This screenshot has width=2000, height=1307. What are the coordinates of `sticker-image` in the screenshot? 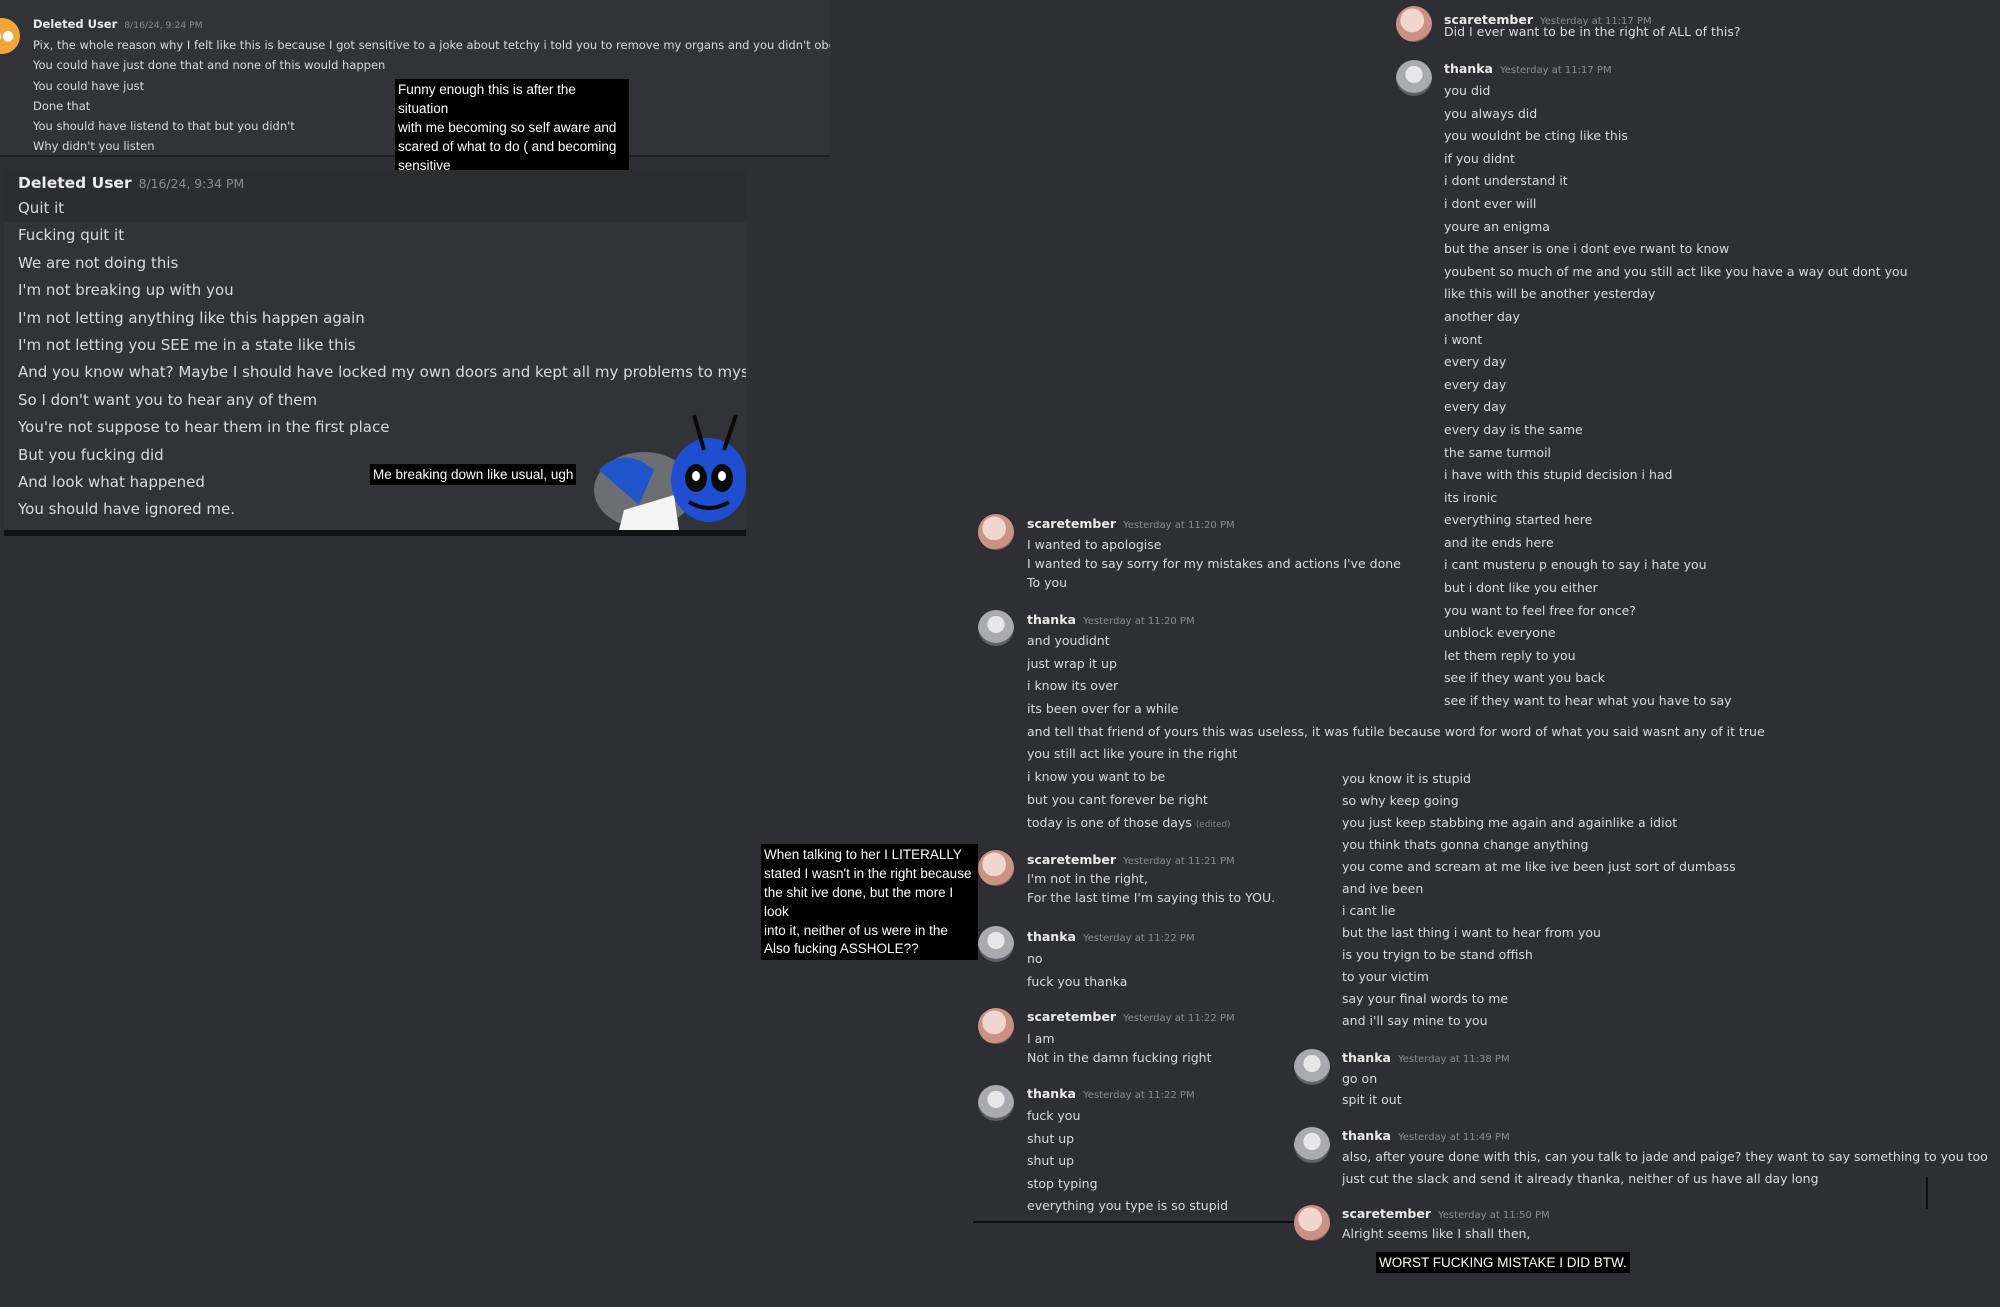 It's located at (670, 472).